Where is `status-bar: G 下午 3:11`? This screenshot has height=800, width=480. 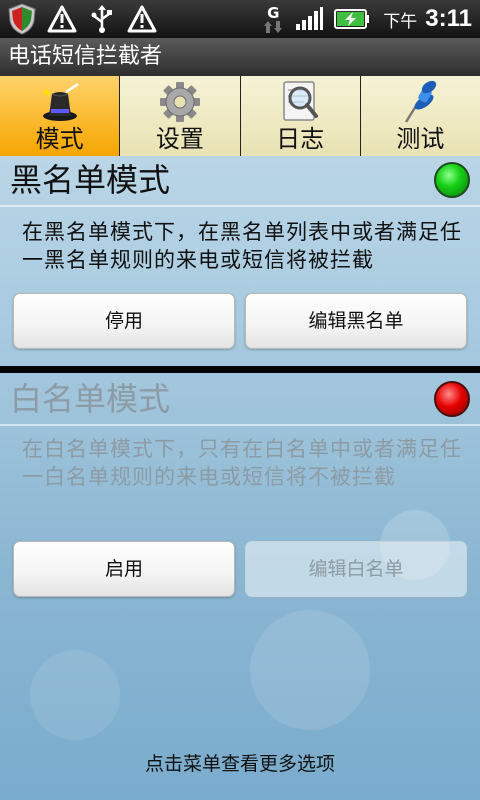 status-bar: G 下午 3:11 is located at coordinates (240, 19).